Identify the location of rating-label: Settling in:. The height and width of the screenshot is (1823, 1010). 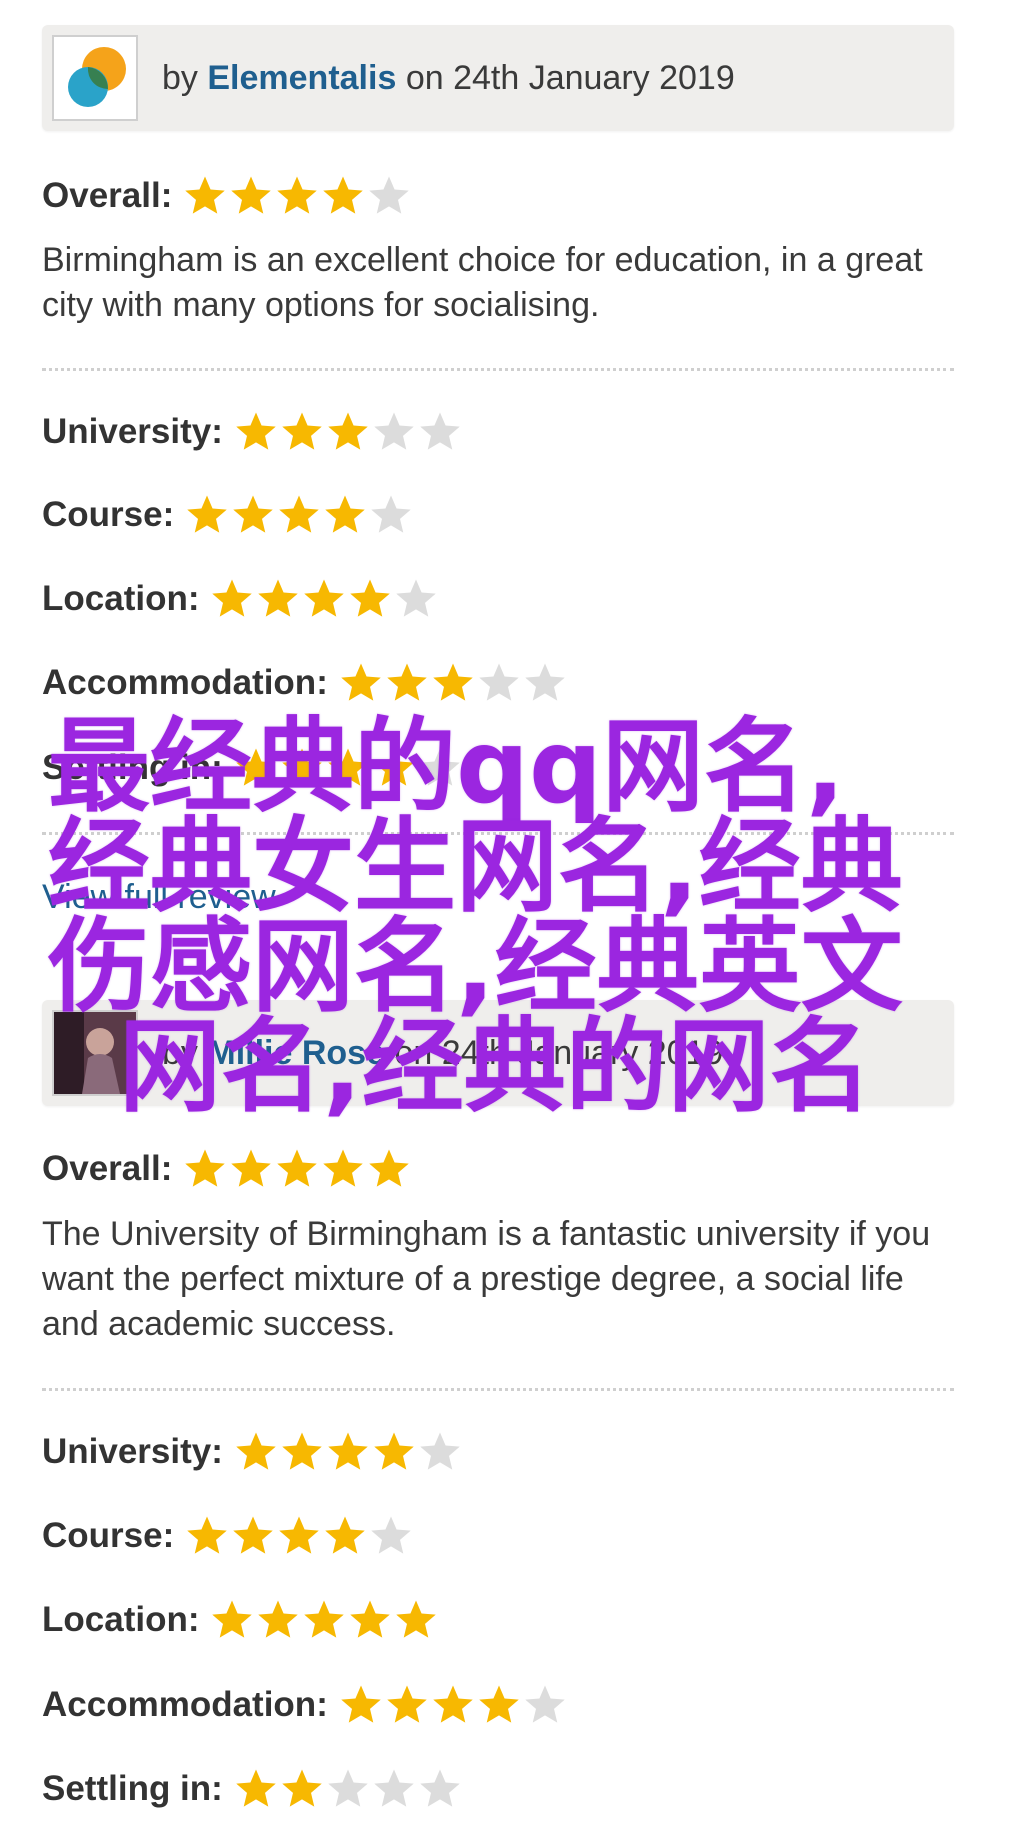
(132, 1788).